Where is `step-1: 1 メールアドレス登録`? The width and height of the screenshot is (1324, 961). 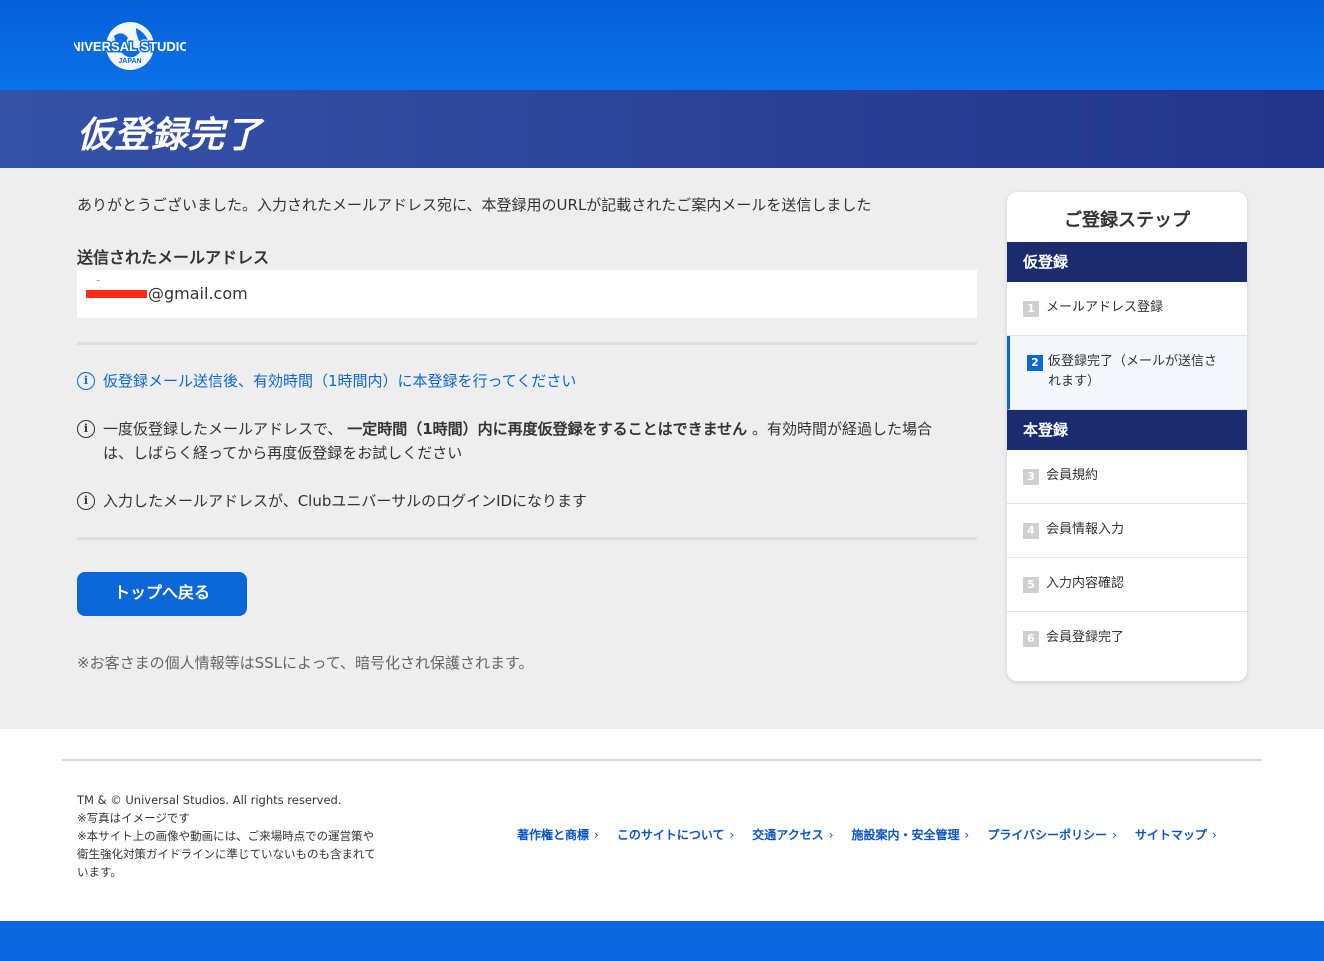
step-1: 1 メールアドレス登録 is located at coordinates (1127, 309).